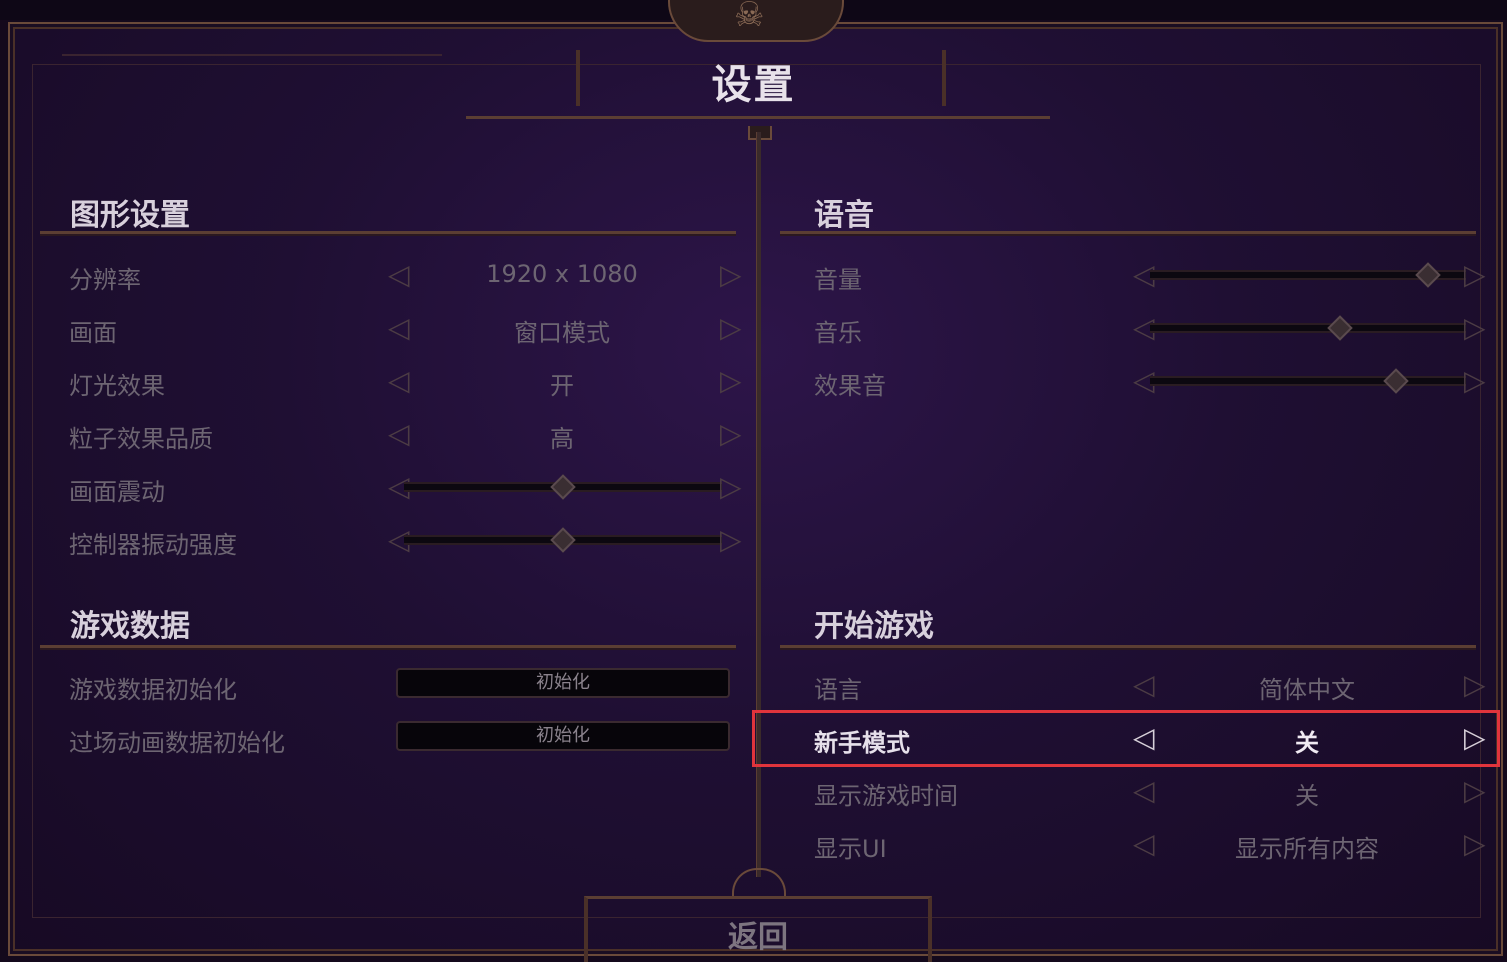 The height and width of the screenshot is (962, 1507). Describe the element at coordinates (105, 280) in the screenshot. I see `row-label-resolution: 分辨率` at that location.